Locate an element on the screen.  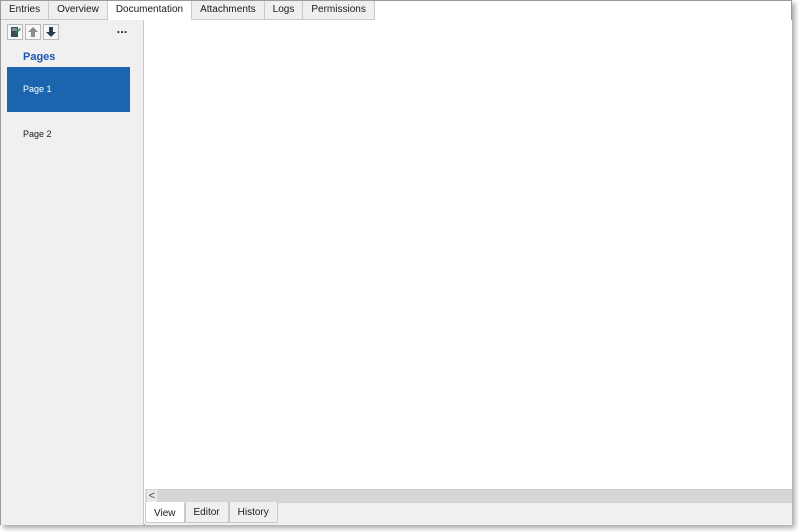
tab-attachments: Attachments is located at coordinates (228, 10).